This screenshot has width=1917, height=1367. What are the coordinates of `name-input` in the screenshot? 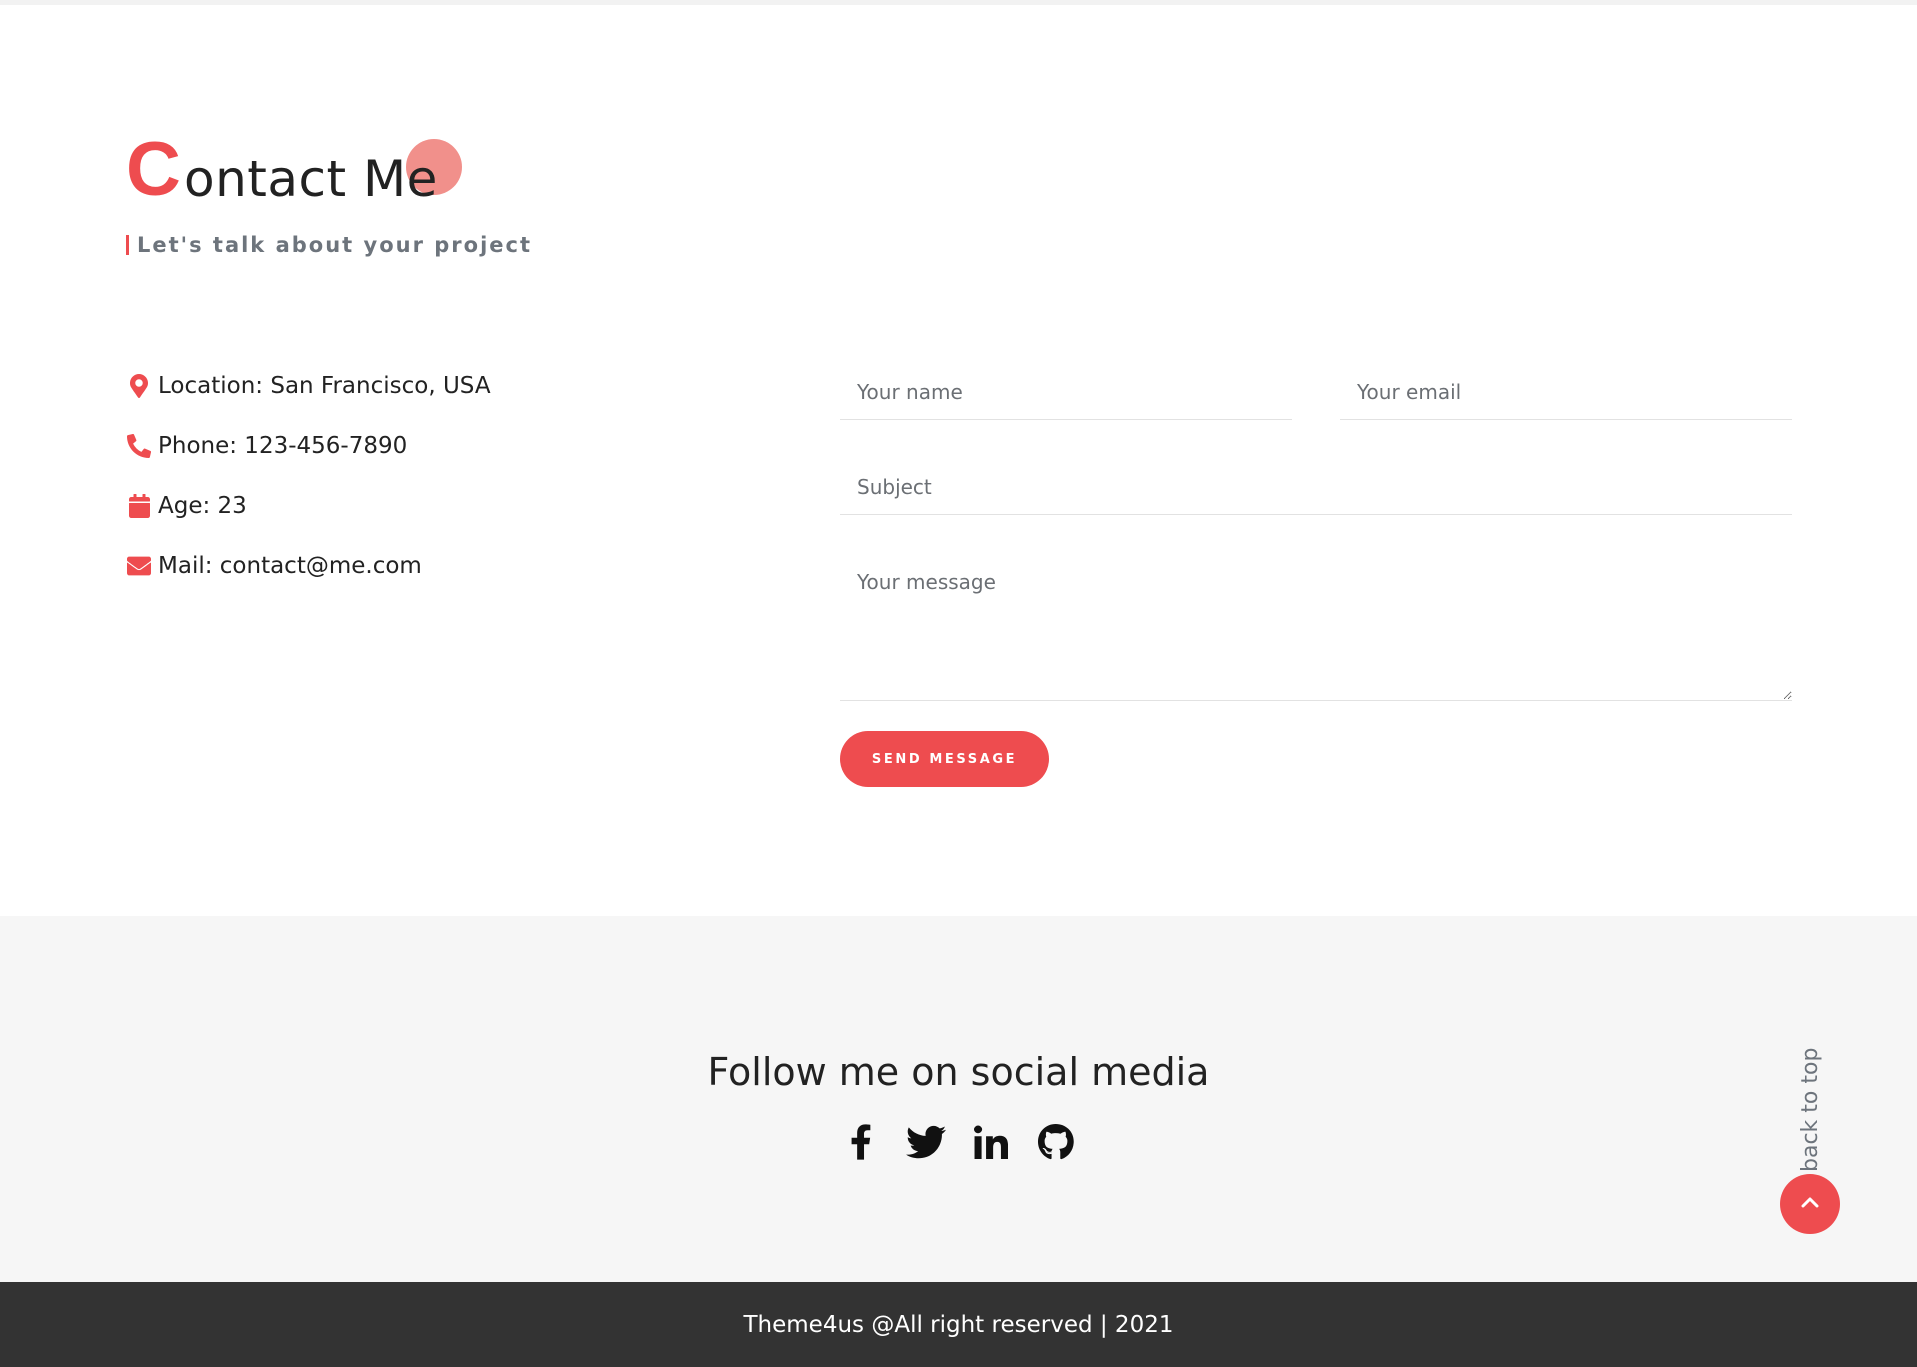 It's located at (1066, 392).